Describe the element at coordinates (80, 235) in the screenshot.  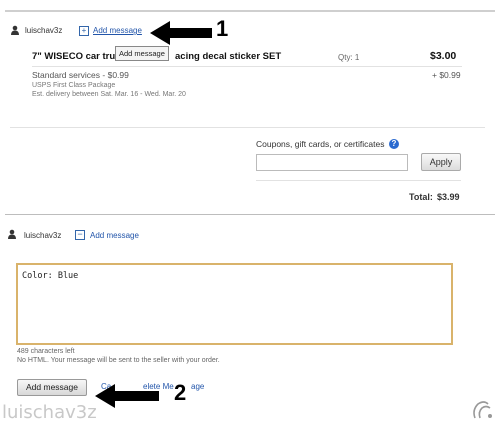
I see `minus-icon: −` at that location.